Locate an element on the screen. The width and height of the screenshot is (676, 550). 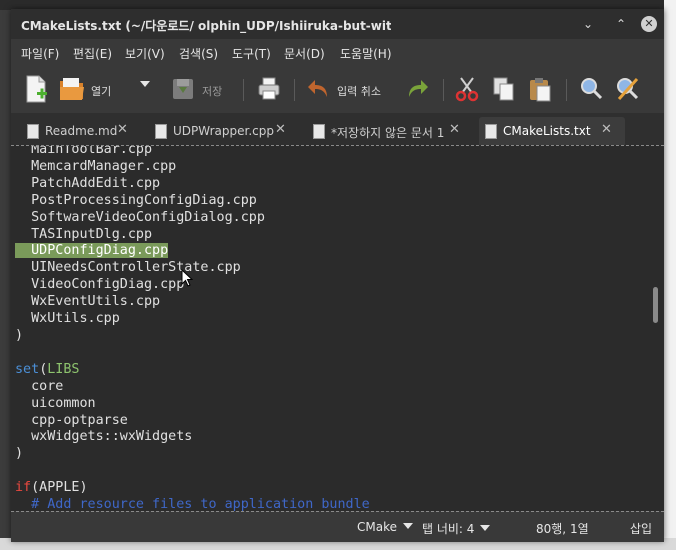
code-line: core is located at coordinates (47, 386).